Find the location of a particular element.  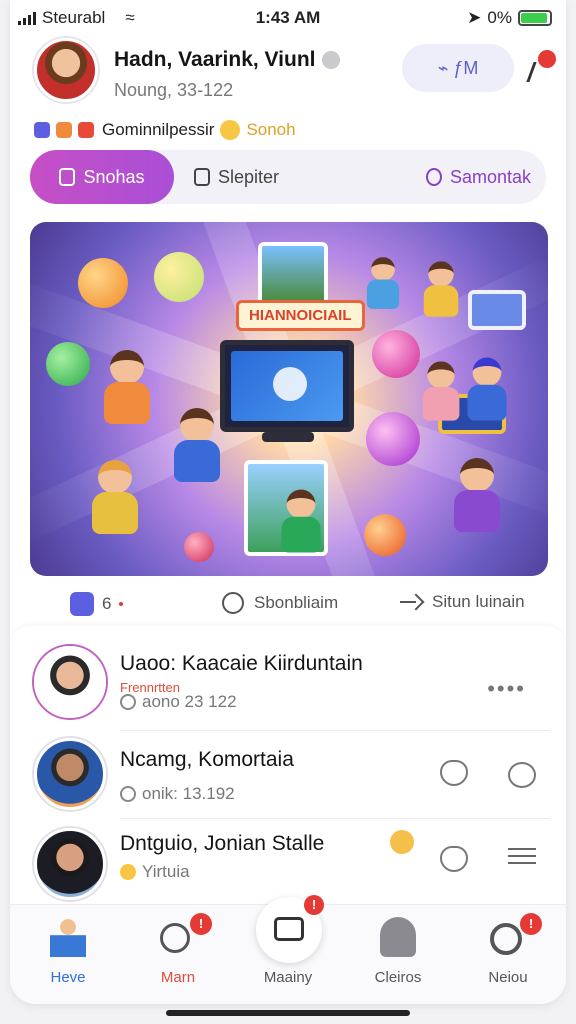

ghost-icon is located at coordinates (398, 937).